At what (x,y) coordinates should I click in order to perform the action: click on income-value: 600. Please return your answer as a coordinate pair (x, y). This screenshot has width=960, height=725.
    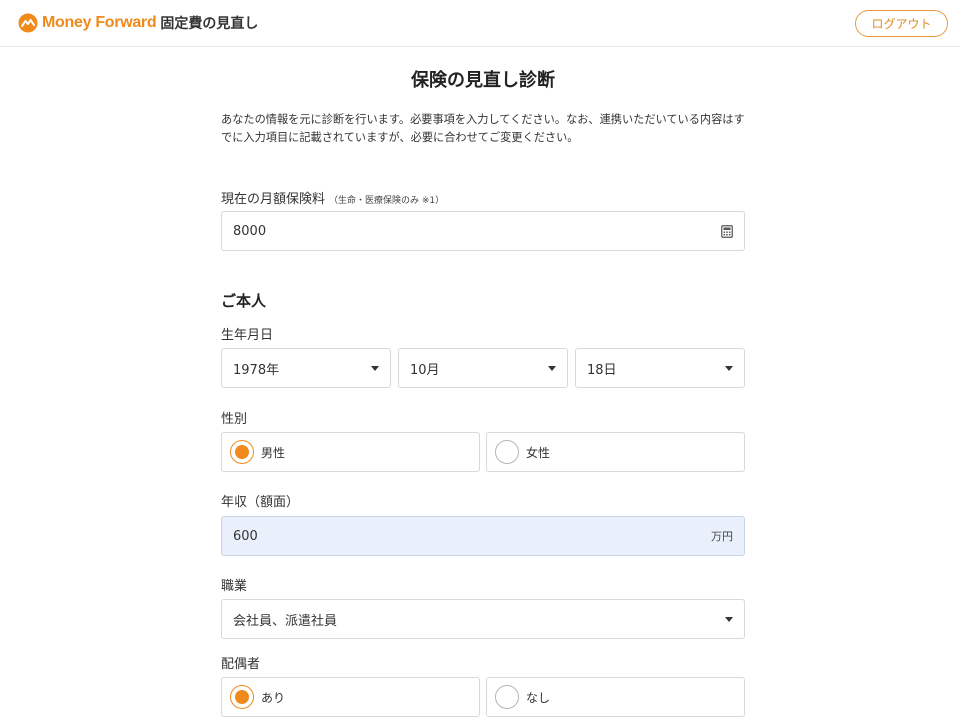
    Looking at the image, I should click on (245, 536).